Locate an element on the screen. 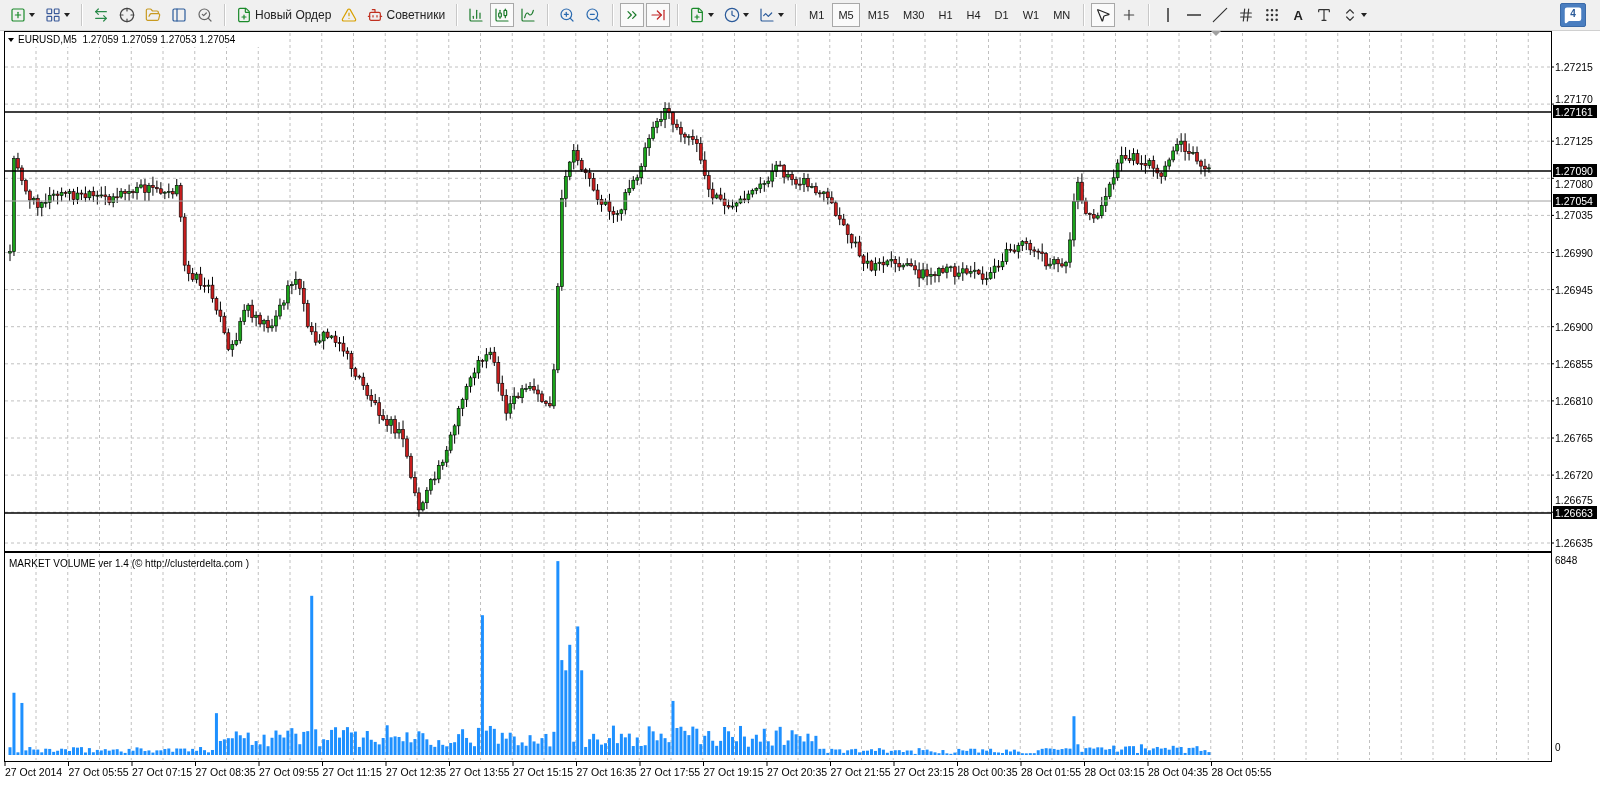 Image resolution: width=1600 pixels, height=786 pixels. time-axis-label: 27 Oct 19:15 is located at coordinates (733, 772).